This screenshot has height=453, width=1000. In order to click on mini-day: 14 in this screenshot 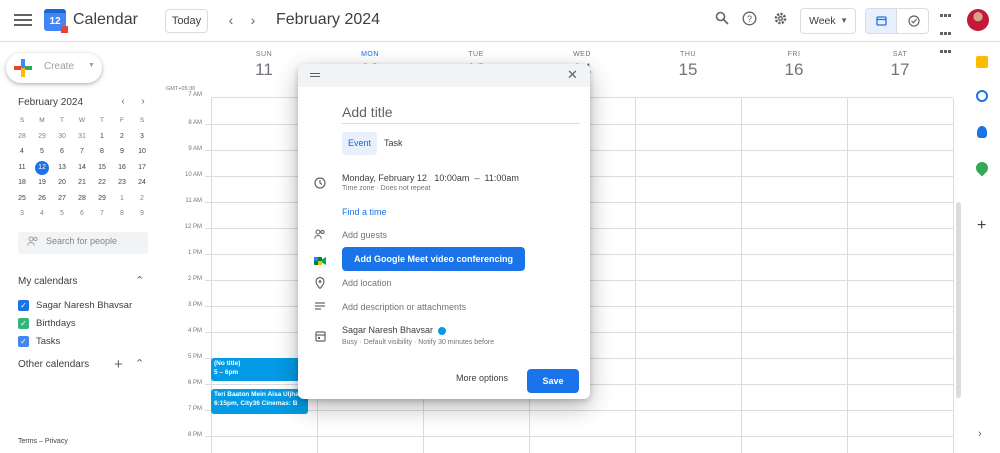, I will do `click(82, 168)`.